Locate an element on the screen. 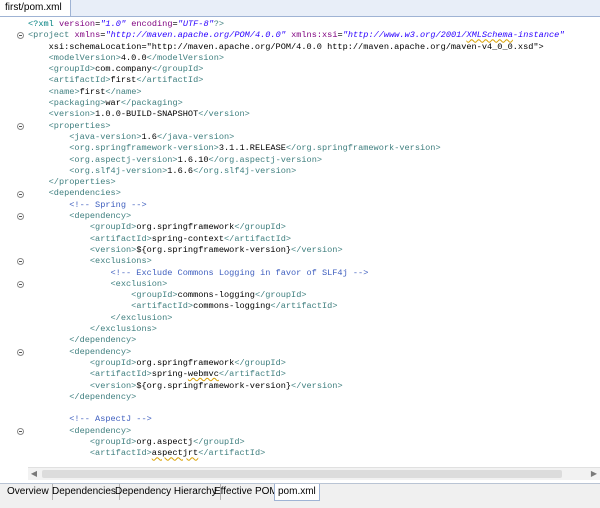 The height and width of the screenshot is (508, 600). code-line: <version>1.0.0-BUILD-SNAPSHOT</version> is located at coordinates (309, 114).